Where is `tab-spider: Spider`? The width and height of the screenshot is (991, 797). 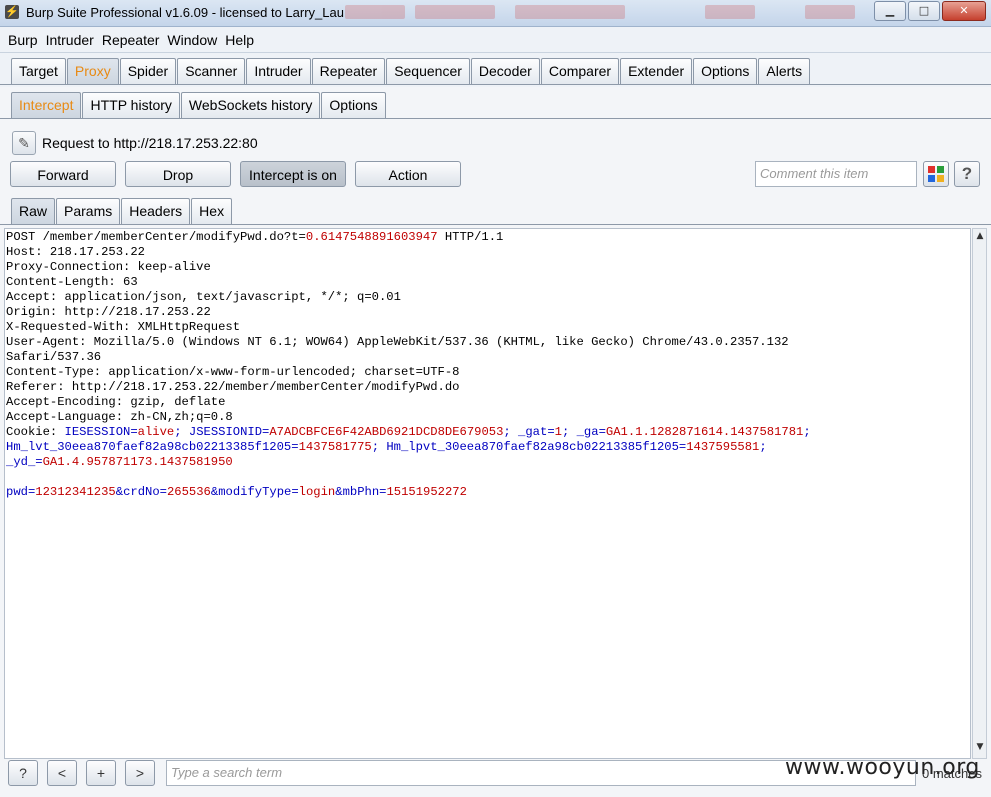
tab-spider: Spider is located at coordinates (148, 71).